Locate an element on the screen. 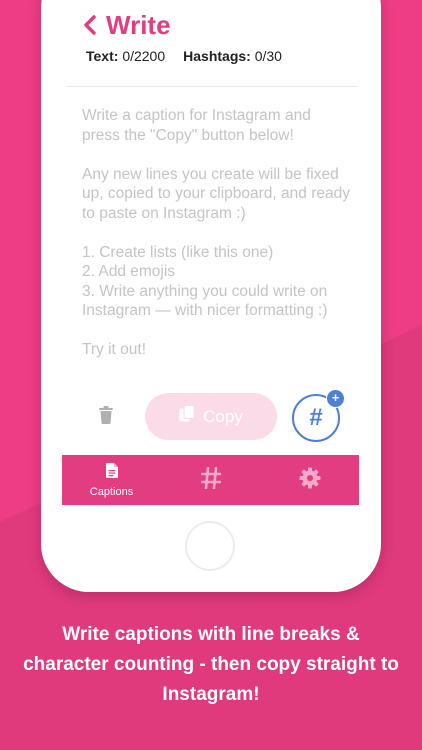 This screenshot has height=750, width=422. tab-captions: Captions is located at coordinates (111, 480).